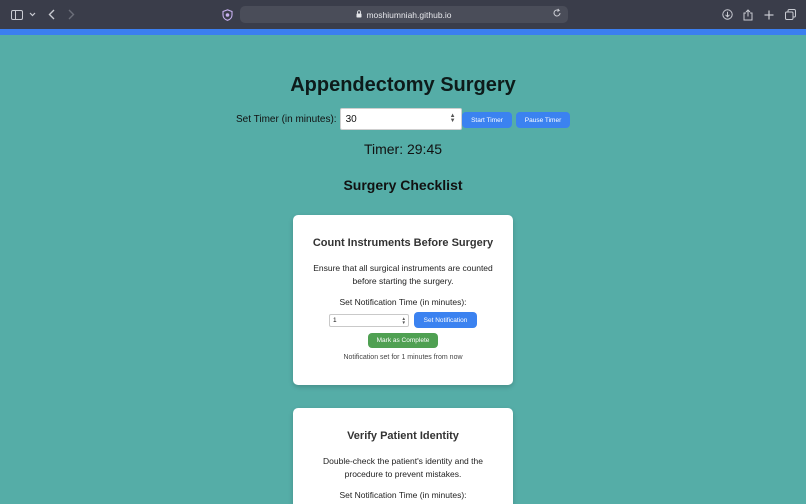 The height and width of the screenshot is (504, 806). Describe the element at coordinates (790, 14) in the screenshot. I see `tabs-icon` at that location.